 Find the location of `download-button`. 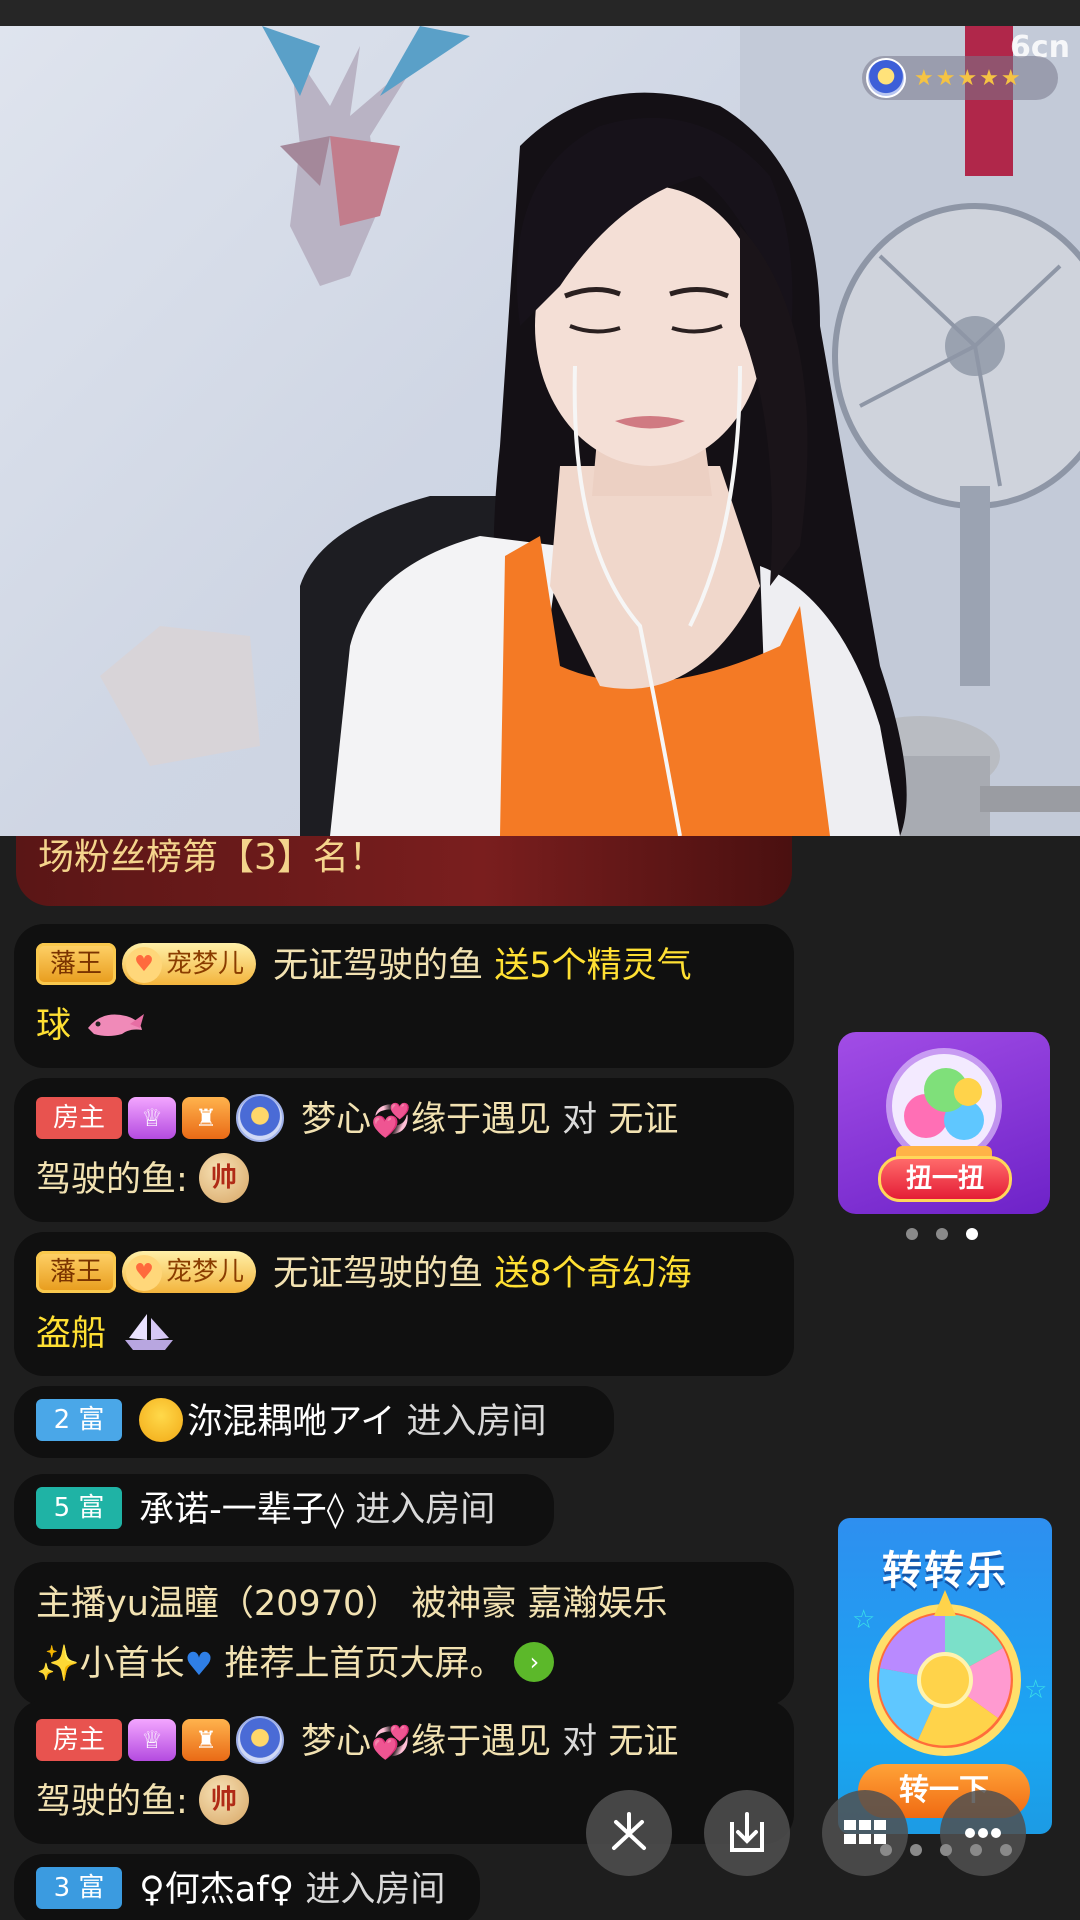

download-button is located at coordinates (747, 1833).